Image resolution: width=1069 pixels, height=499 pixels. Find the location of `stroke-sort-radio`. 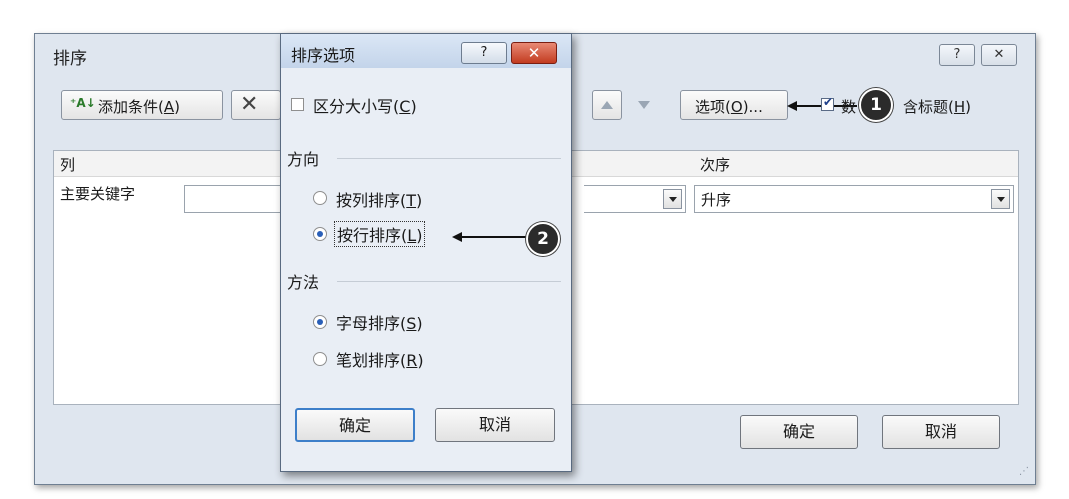

stroke-sort-radio is located at coordinates (320, 359).